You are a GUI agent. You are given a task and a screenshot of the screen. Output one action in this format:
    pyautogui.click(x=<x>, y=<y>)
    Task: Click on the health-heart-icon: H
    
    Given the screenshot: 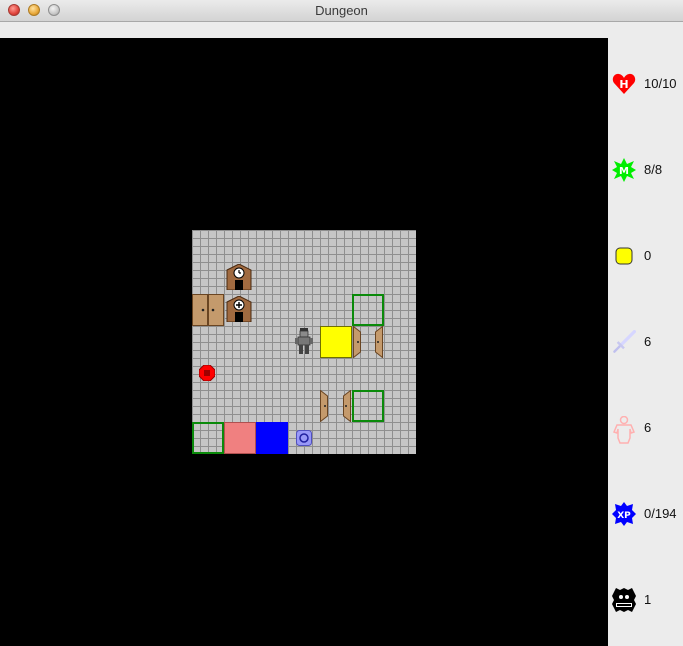 What is the action you would take?
    pyautogui.click(x=624, y=84)
    